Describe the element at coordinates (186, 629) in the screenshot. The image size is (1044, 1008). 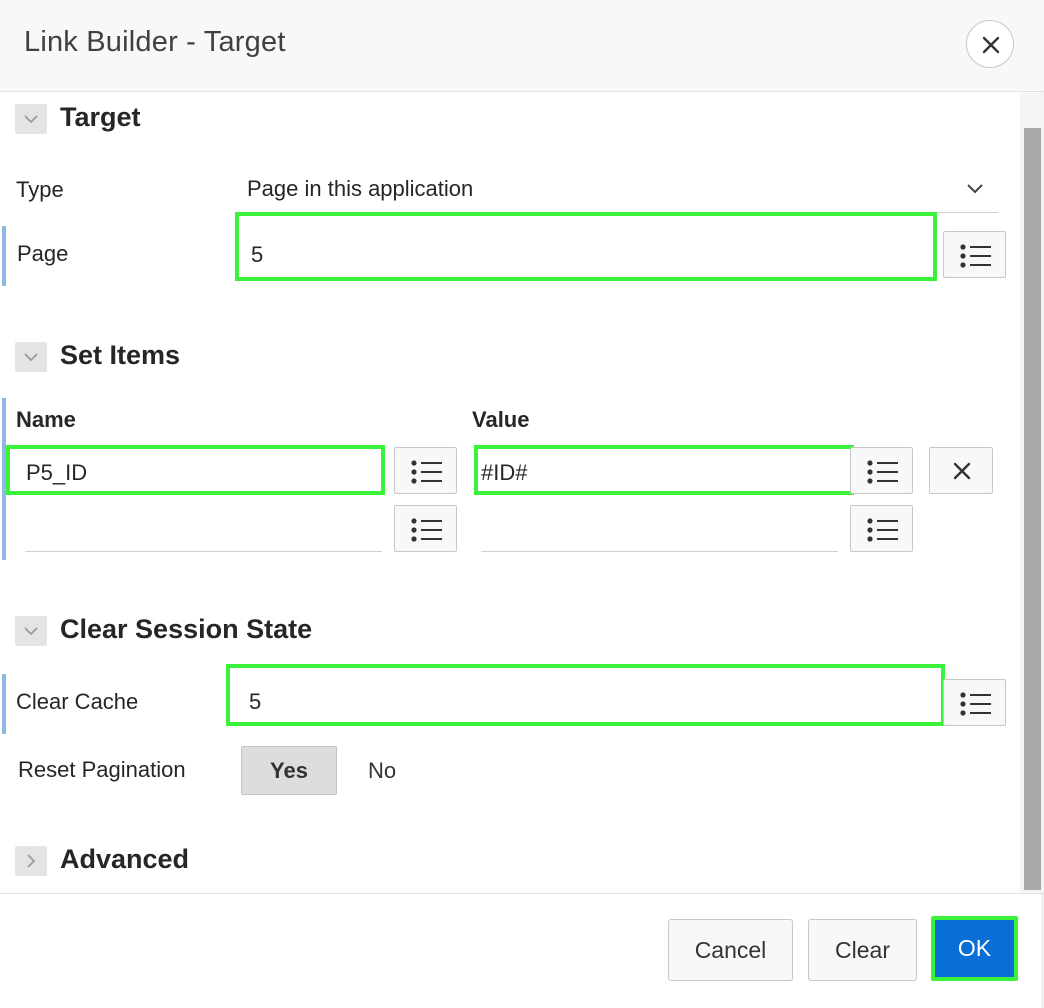
I see `section-title-clear-session-state: Clear Session State` at that location.